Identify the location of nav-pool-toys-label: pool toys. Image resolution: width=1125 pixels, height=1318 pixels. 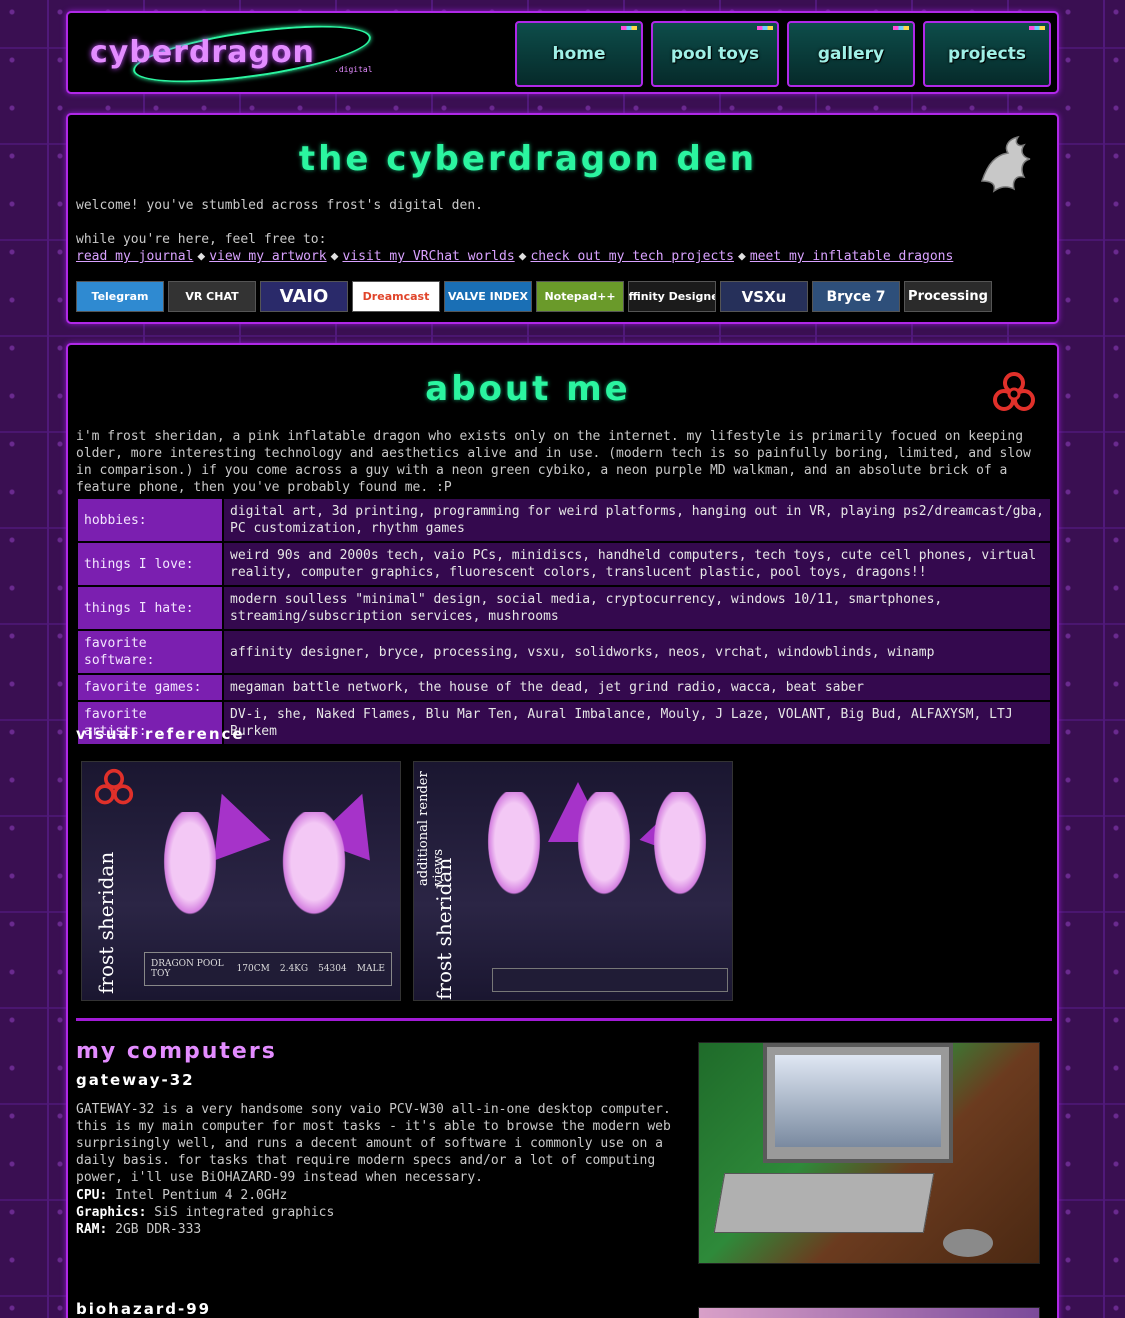
(715, 54).